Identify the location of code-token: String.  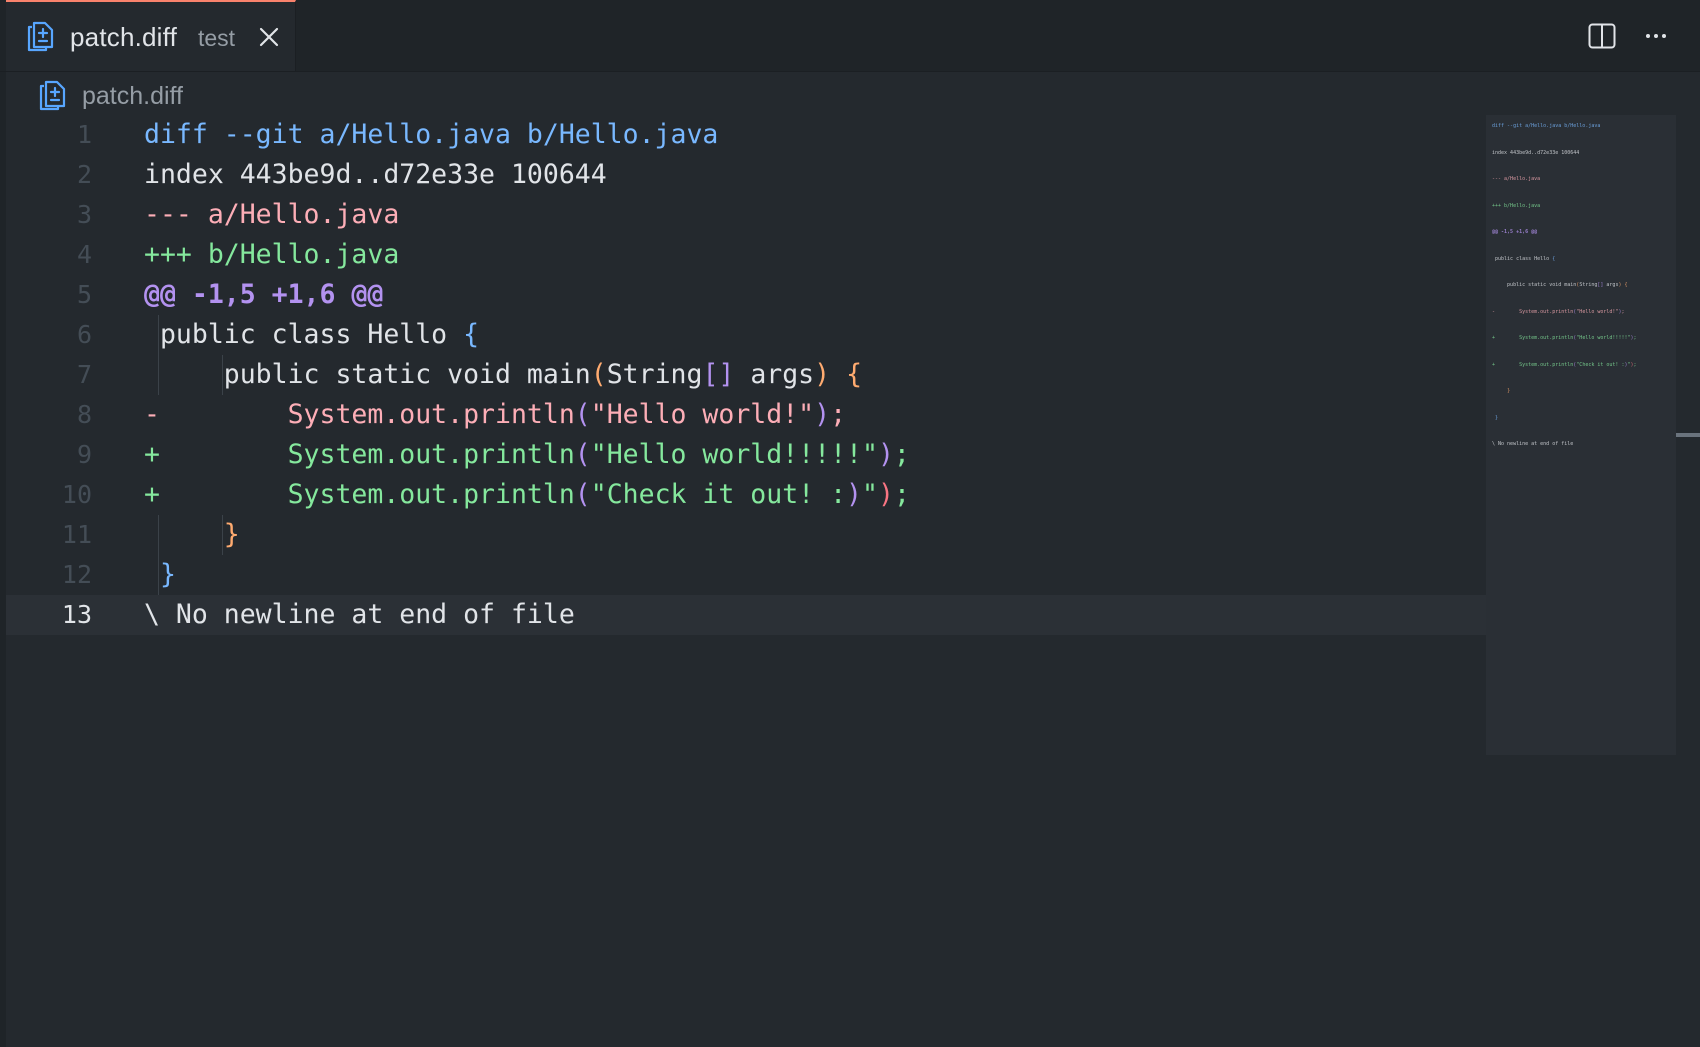
(654, 374).